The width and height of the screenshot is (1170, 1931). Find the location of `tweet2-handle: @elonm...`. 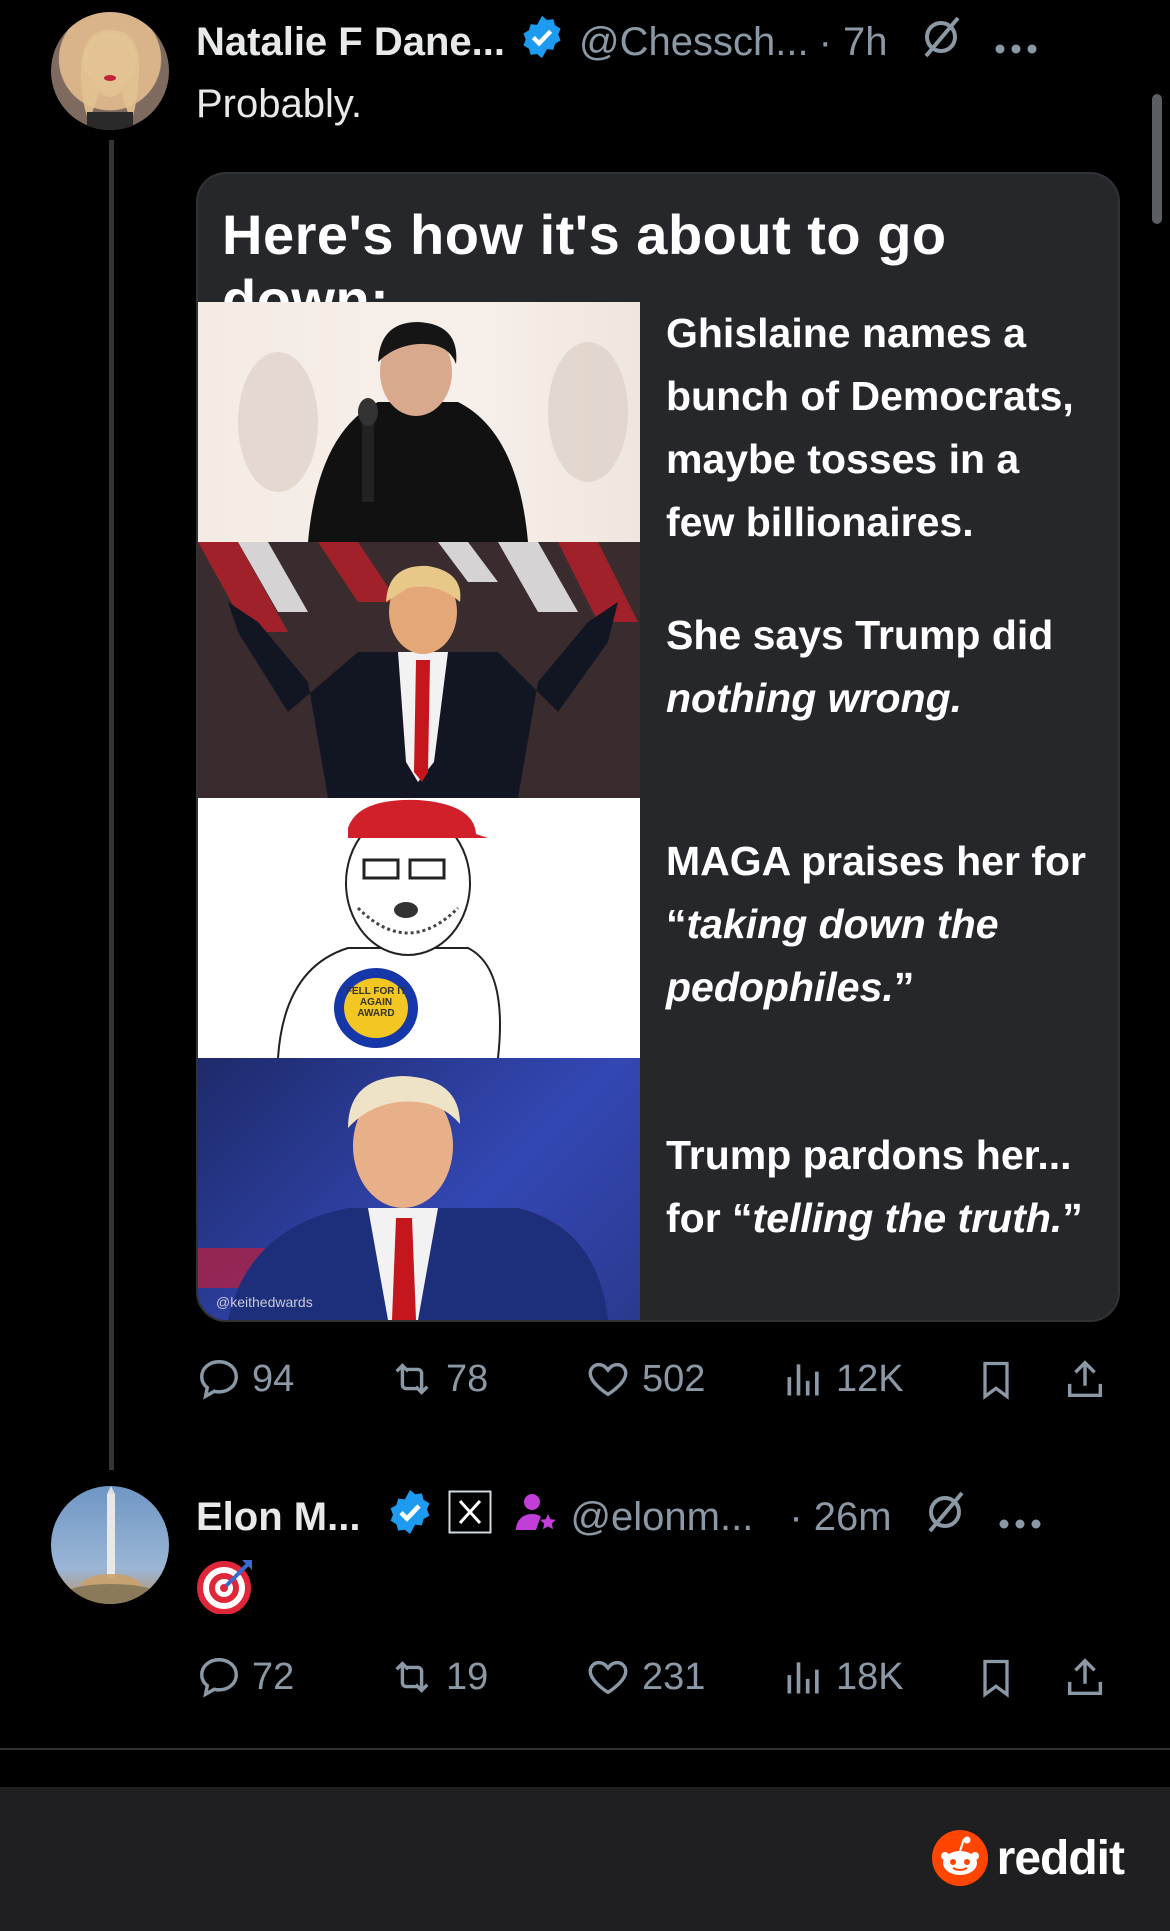

tweet2-handle: @elonm... is located at coordinates (661, 1517).